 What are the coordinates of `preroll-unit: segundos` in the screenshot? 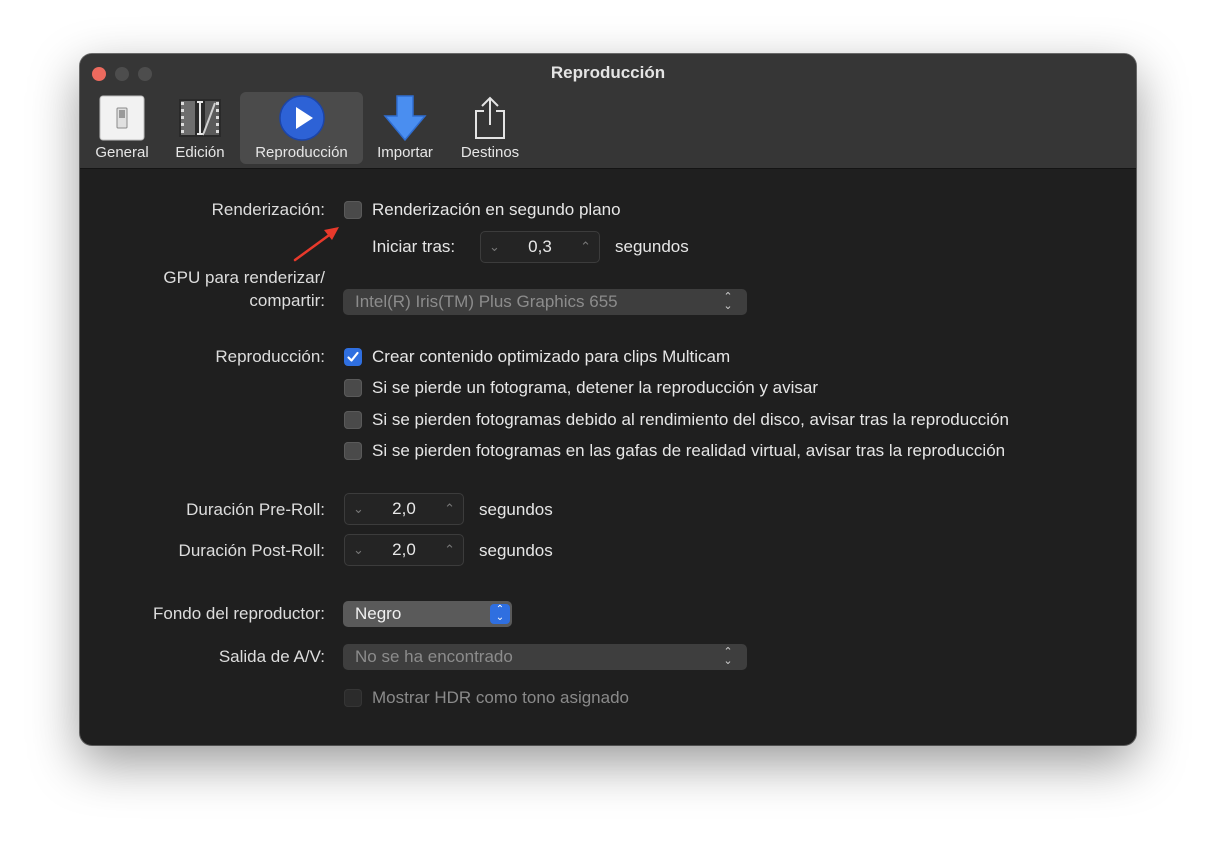 It's located at (516, 509).